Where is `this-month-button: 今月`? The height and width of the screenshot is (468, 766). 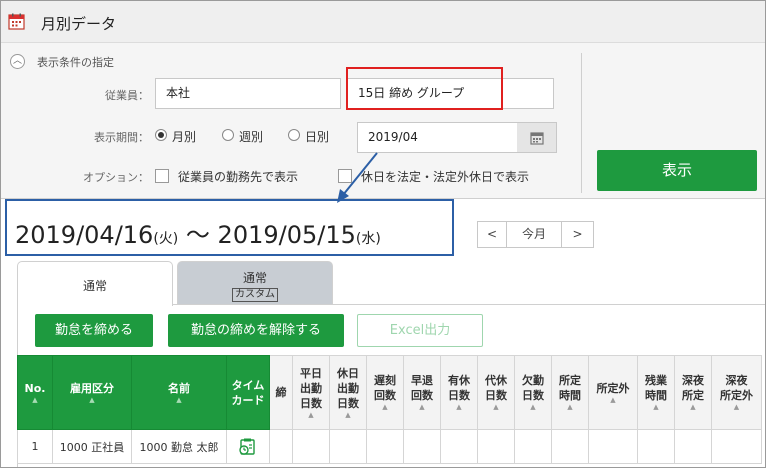
this-month-button: 今月 is located at coordinates (534, 234).